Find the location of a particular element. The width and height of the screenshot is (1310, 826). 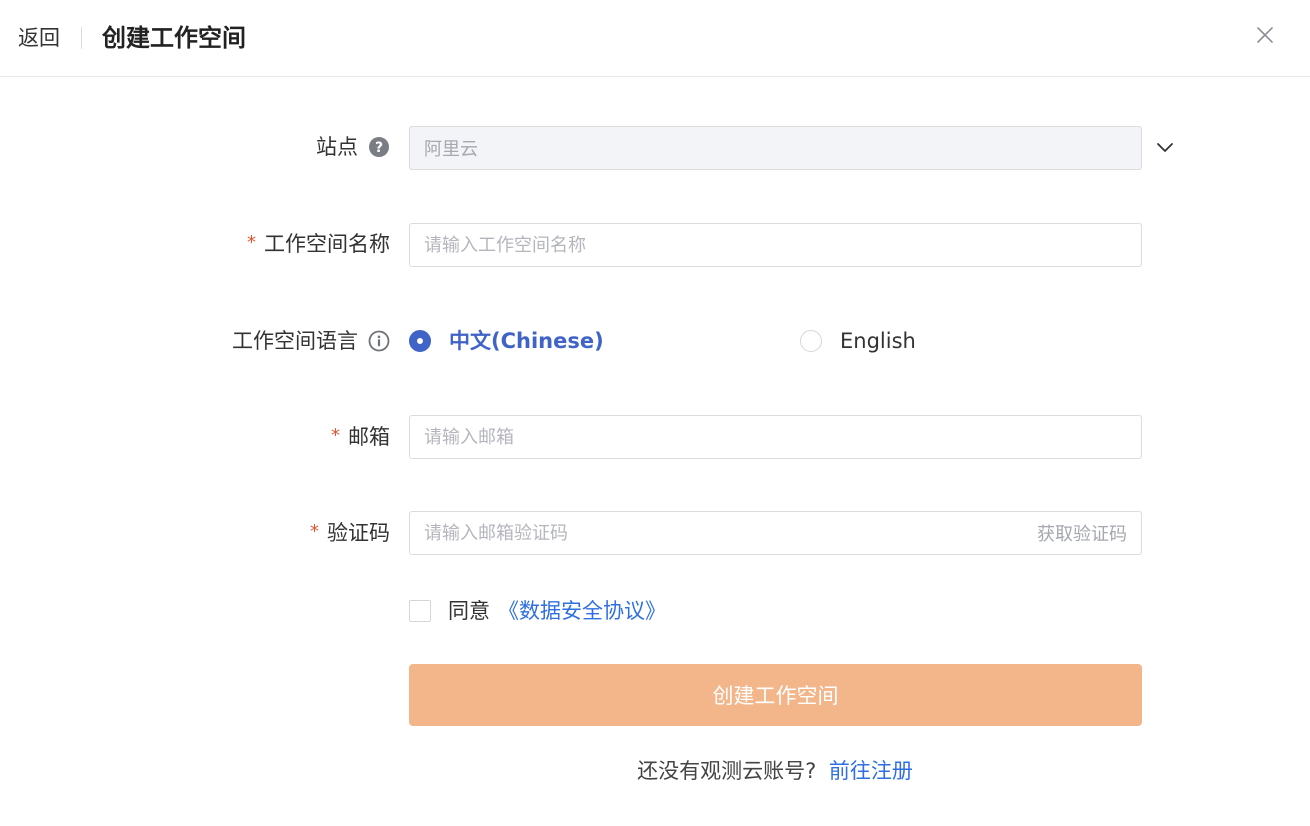

register-link: 前往注册 is located at coordinates (871, 771).